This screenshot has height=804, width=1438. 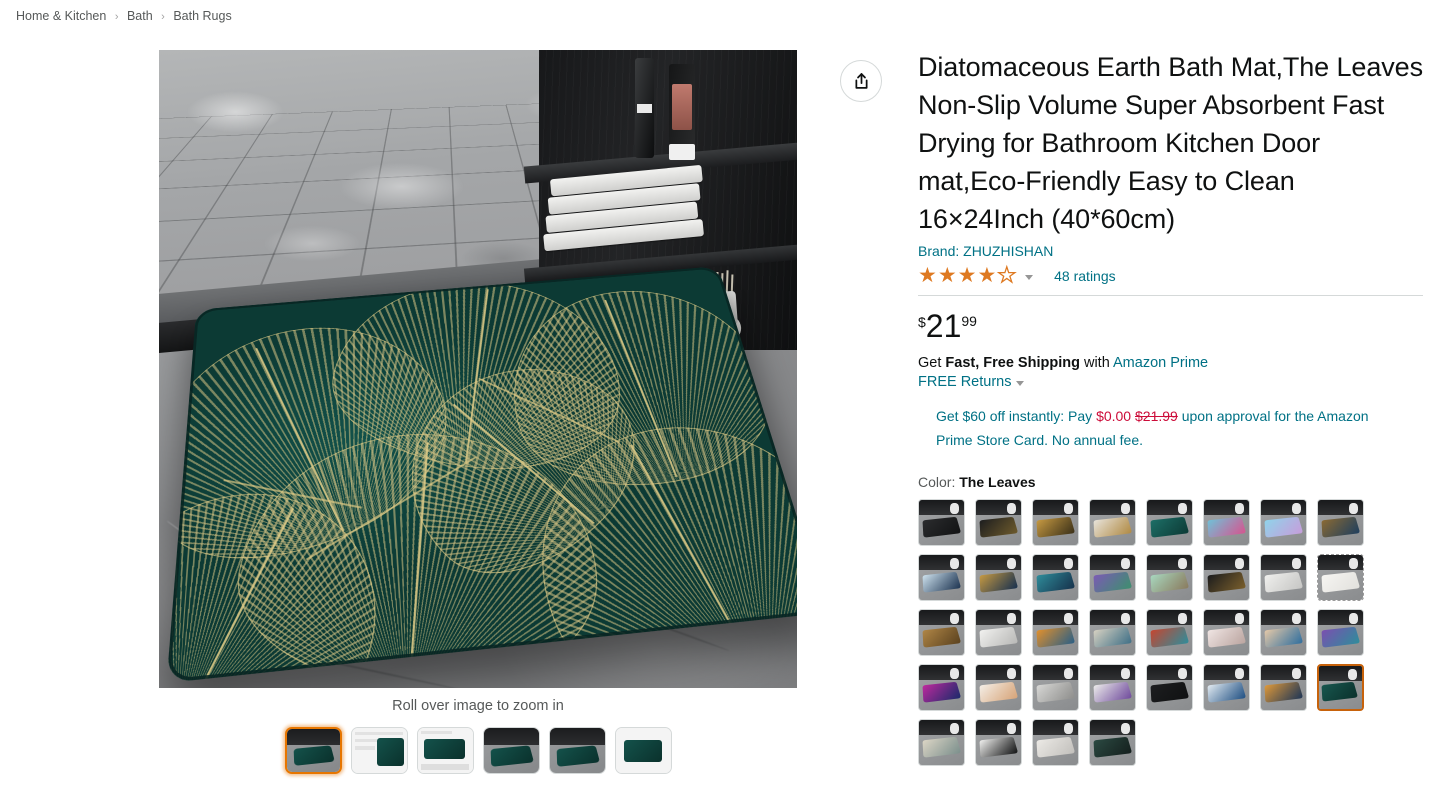 What do you see at coordinates (1226, 632) in the screenshot?
I see `swatch-blush-marble` at bounding box center [1226, 632].